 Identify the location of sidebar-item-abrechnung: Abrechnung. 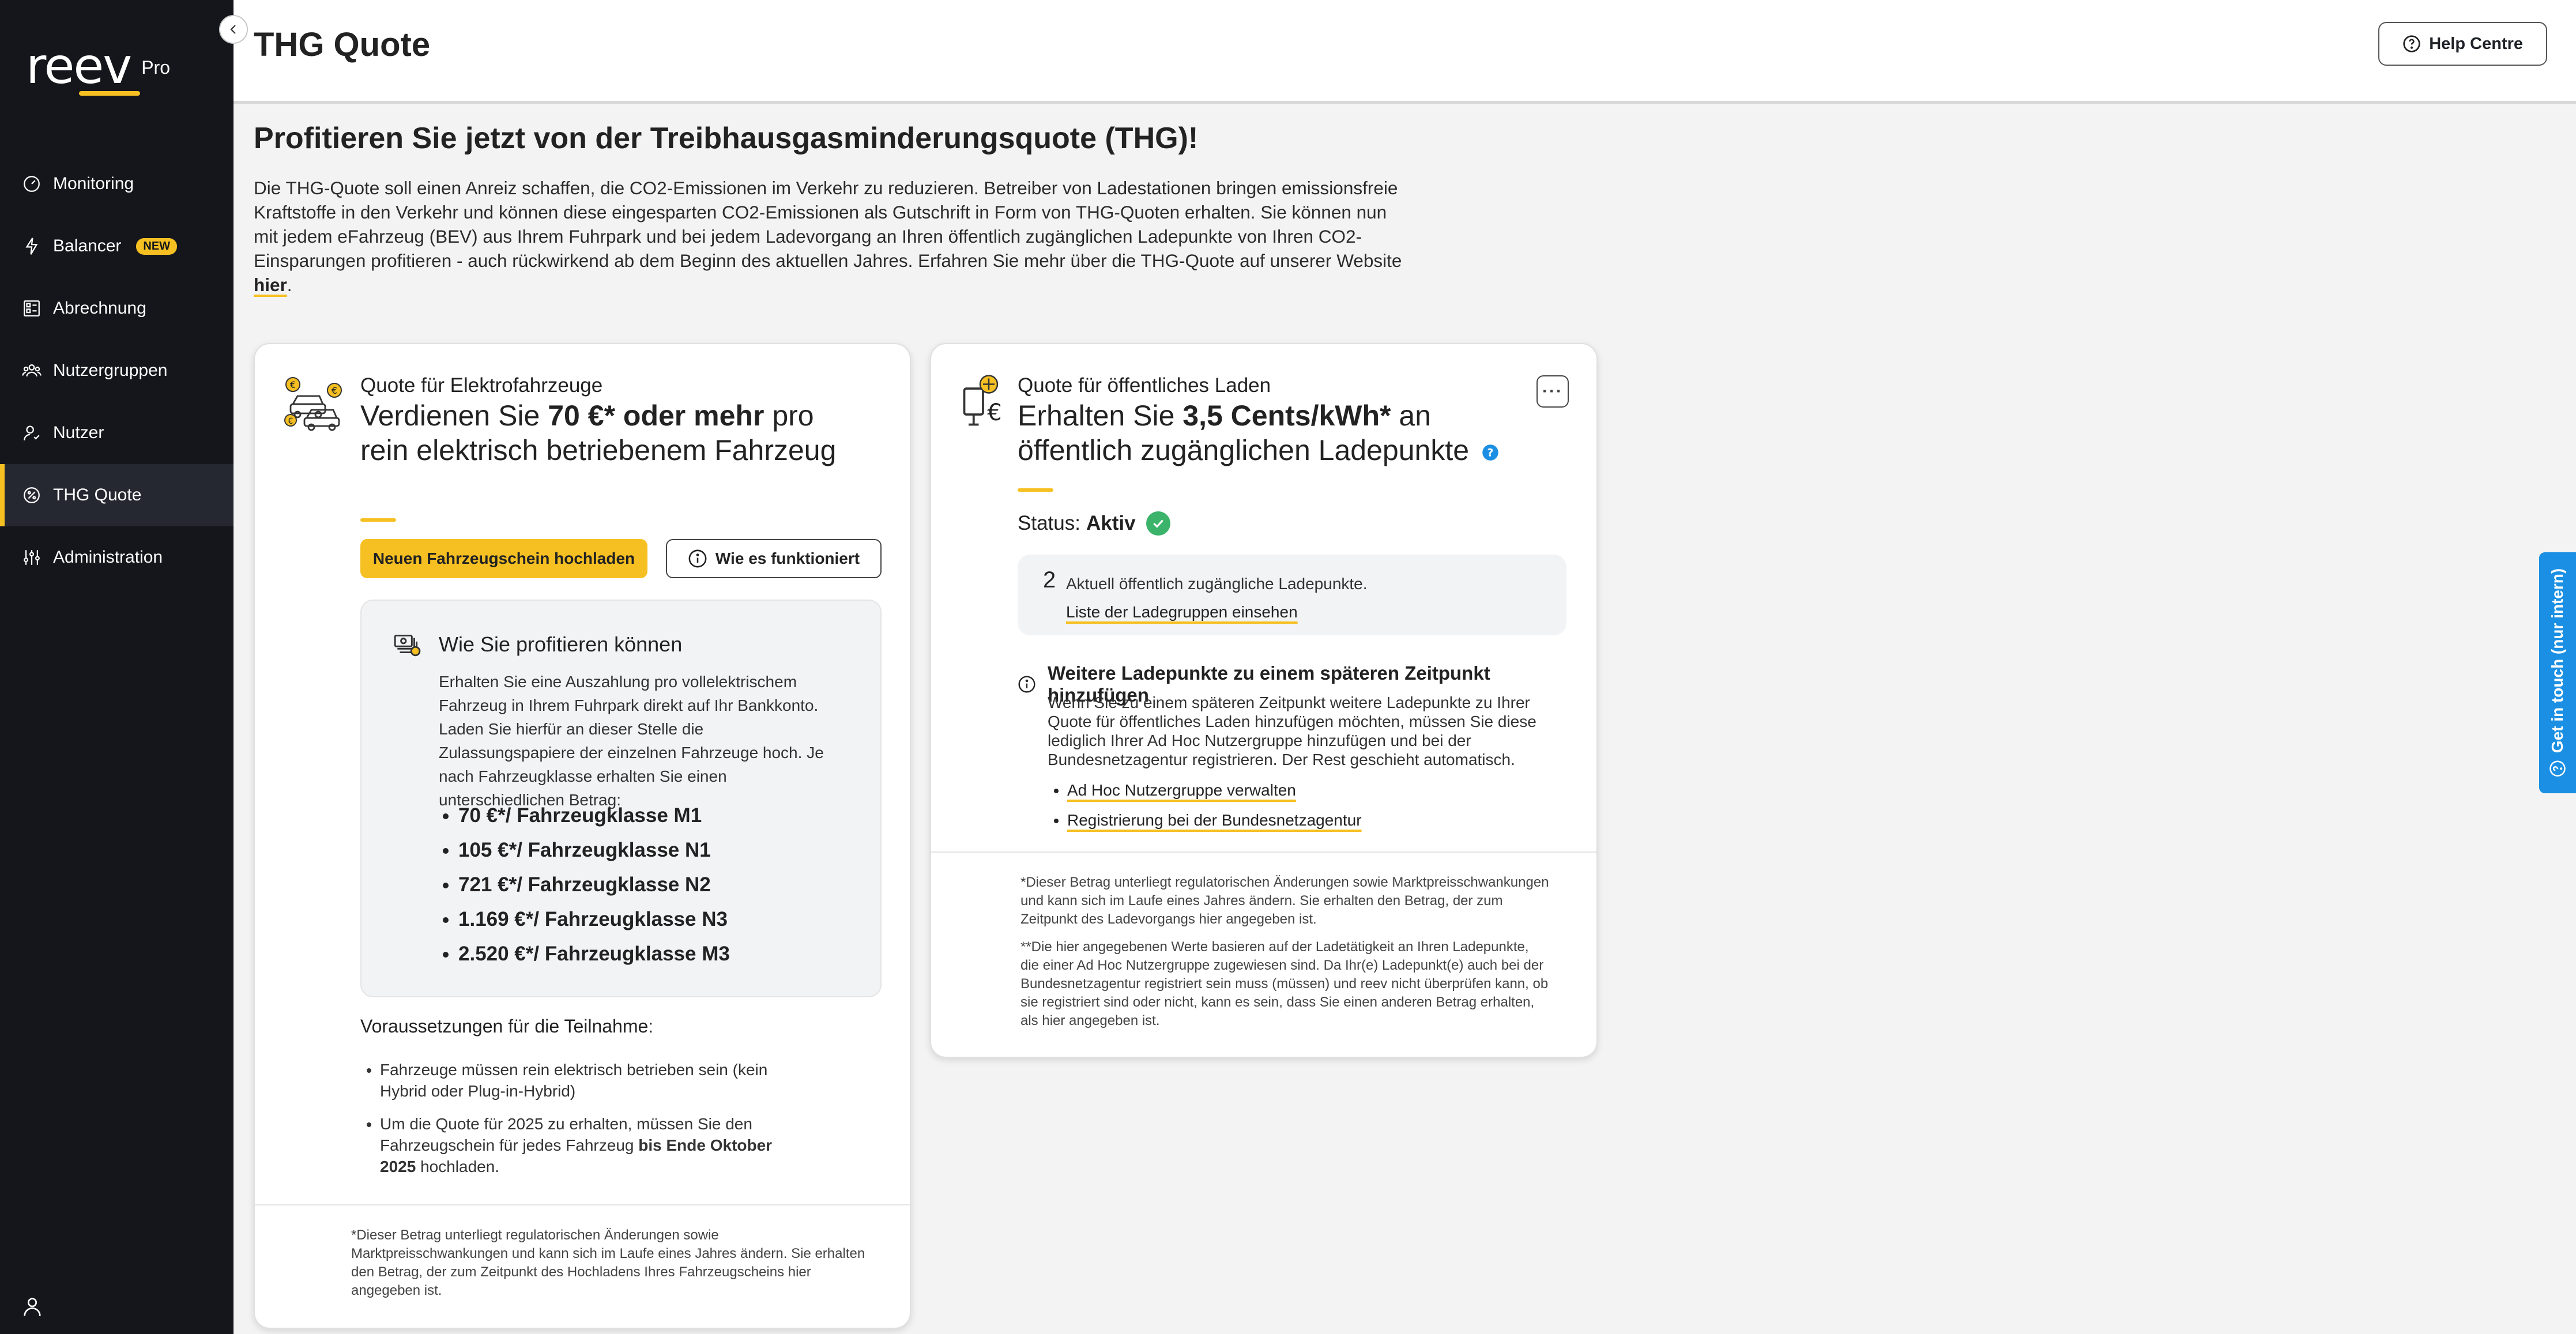
(117, 308).